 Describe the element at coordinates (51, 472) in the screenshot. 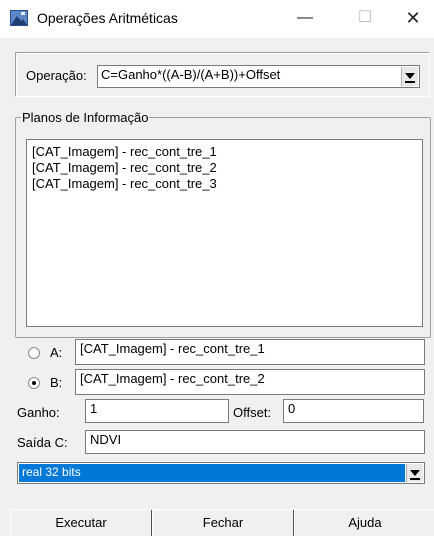

I see `data-type-value: real 32 bits` at that location.